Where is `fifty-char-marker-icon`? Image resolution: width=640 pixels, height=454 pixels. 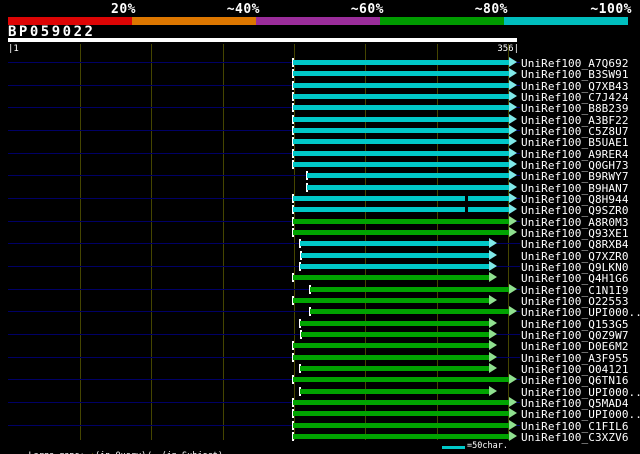 fifty-char-marker-icon is located at coordinates (453, 447).